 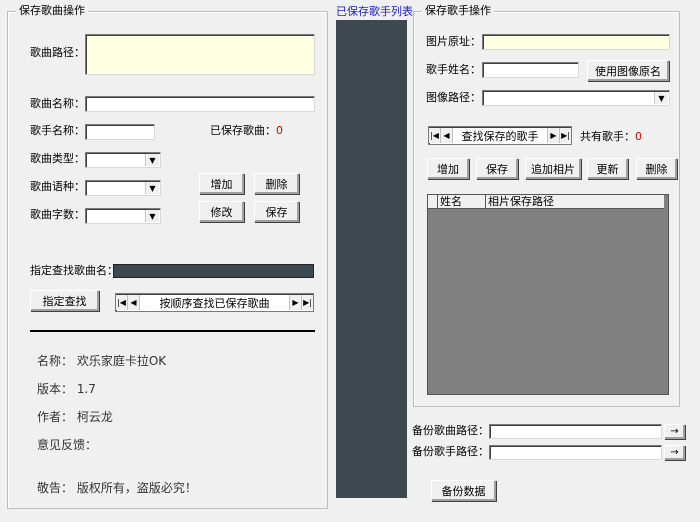 What do you see at coordinates (276, 183) in the screenshot?
I see `song-delete-button: 删除` at bounding box center [276, 183].